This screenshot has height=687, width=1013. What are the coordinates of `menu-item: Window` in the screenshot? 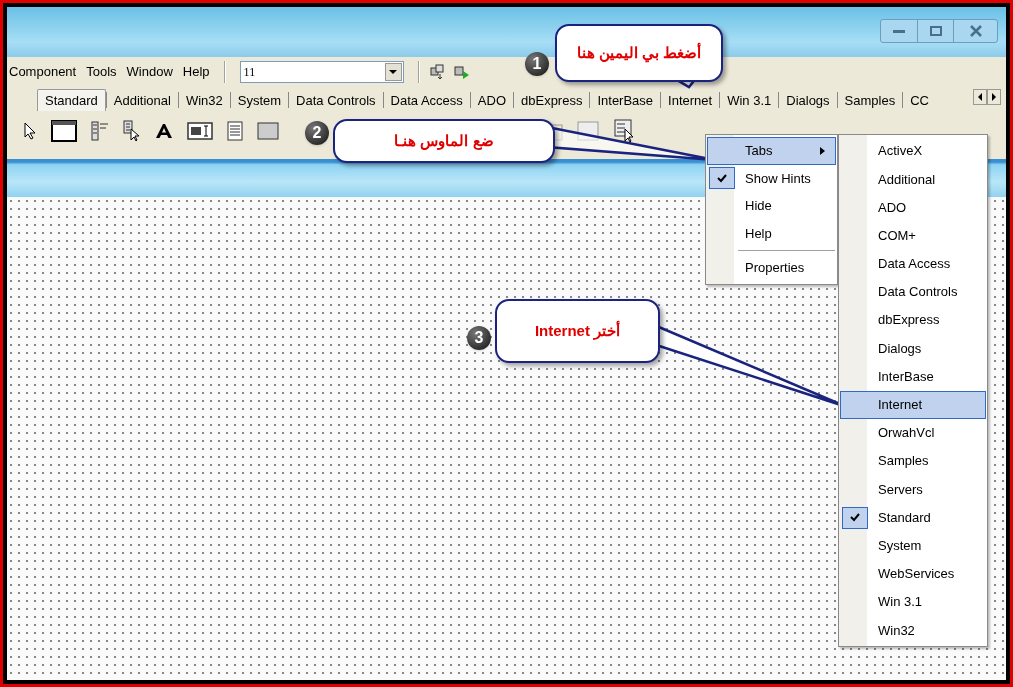 It's located at (149, 72).